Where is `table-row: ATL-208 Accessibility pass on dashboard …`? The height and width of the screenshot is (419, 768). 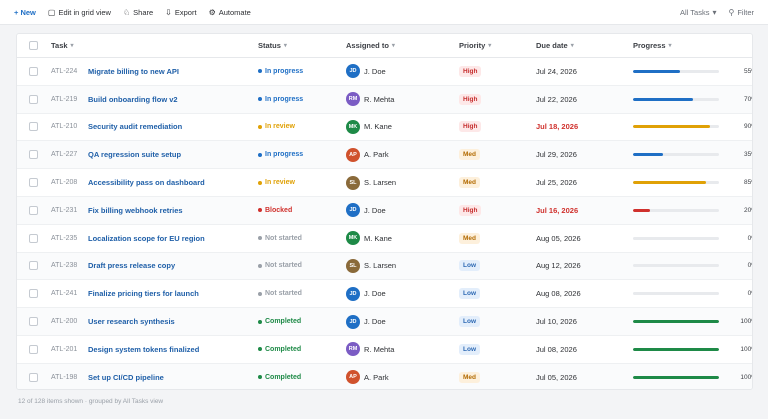 table-row: ATL-208 Accessibility pass on dashboard … is located at coordinates (384, 183).